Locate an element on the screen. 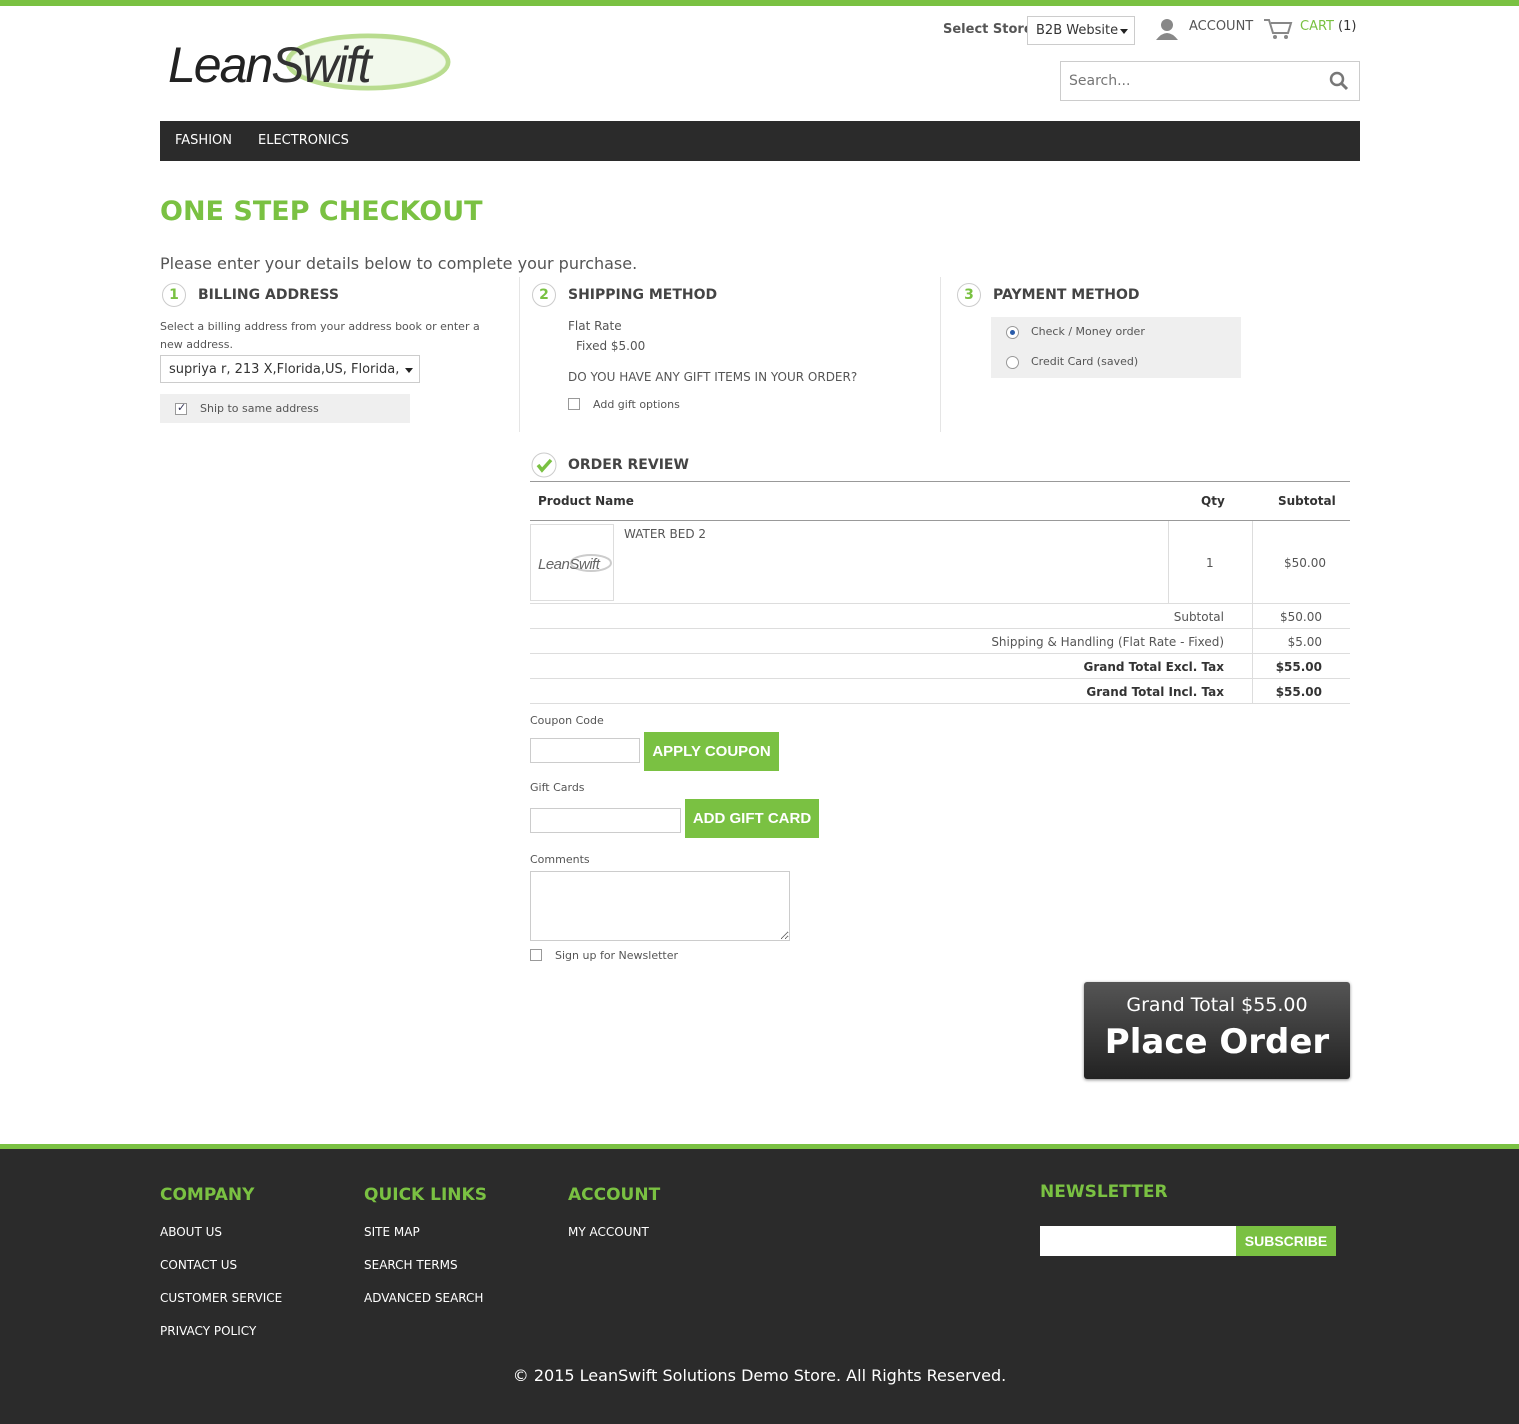  site-logo: LeanSwift is located at coordinates (313, 65).